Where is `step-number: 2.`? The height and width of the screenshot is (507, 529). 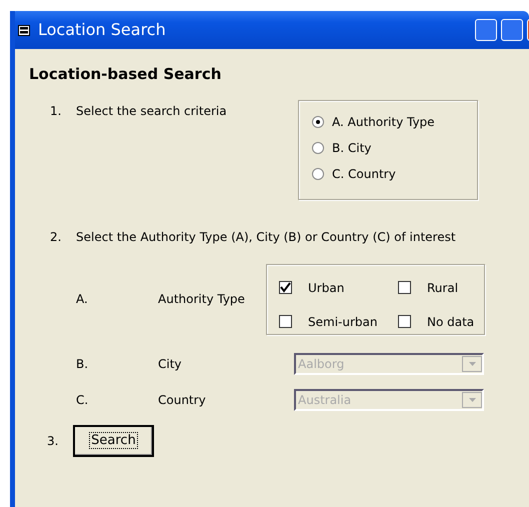
step-number: 2. is located at coordinates (56, 237).